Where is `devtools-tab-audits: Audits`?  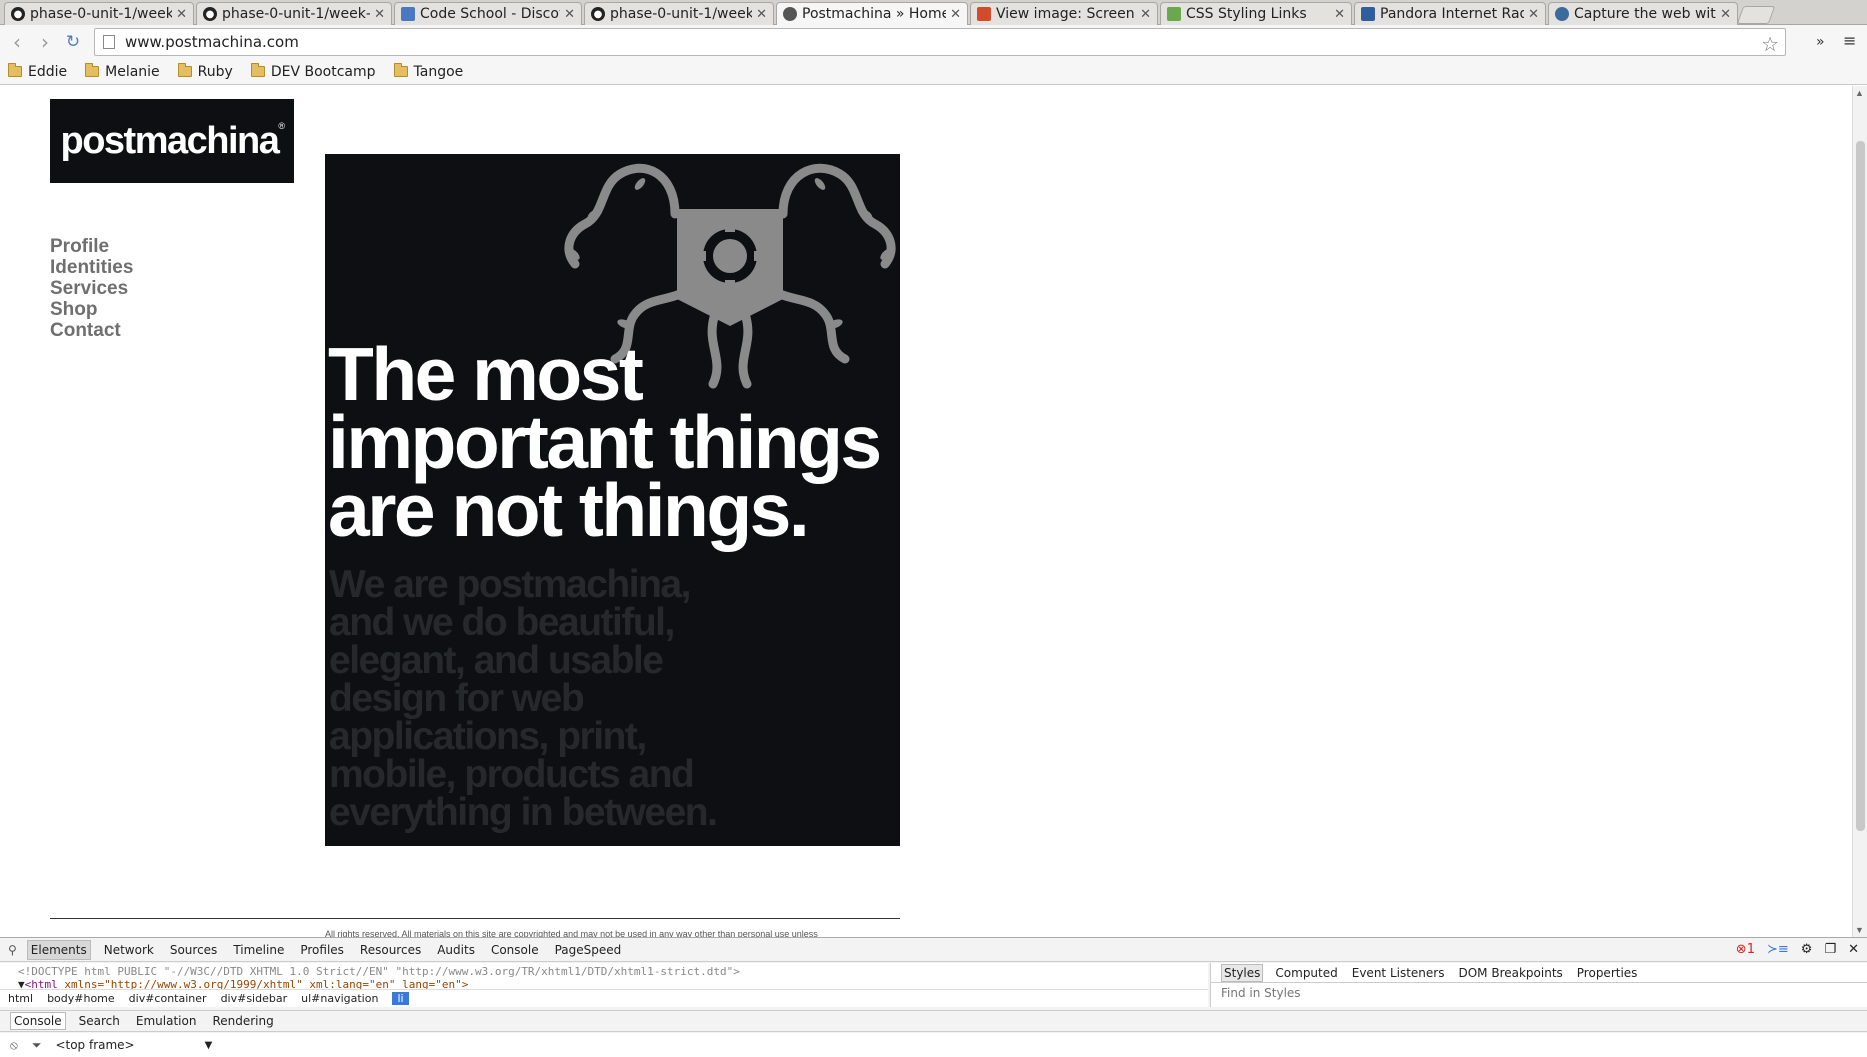 devtools-tab-audits: Audits is located at coordinates (456, 950).